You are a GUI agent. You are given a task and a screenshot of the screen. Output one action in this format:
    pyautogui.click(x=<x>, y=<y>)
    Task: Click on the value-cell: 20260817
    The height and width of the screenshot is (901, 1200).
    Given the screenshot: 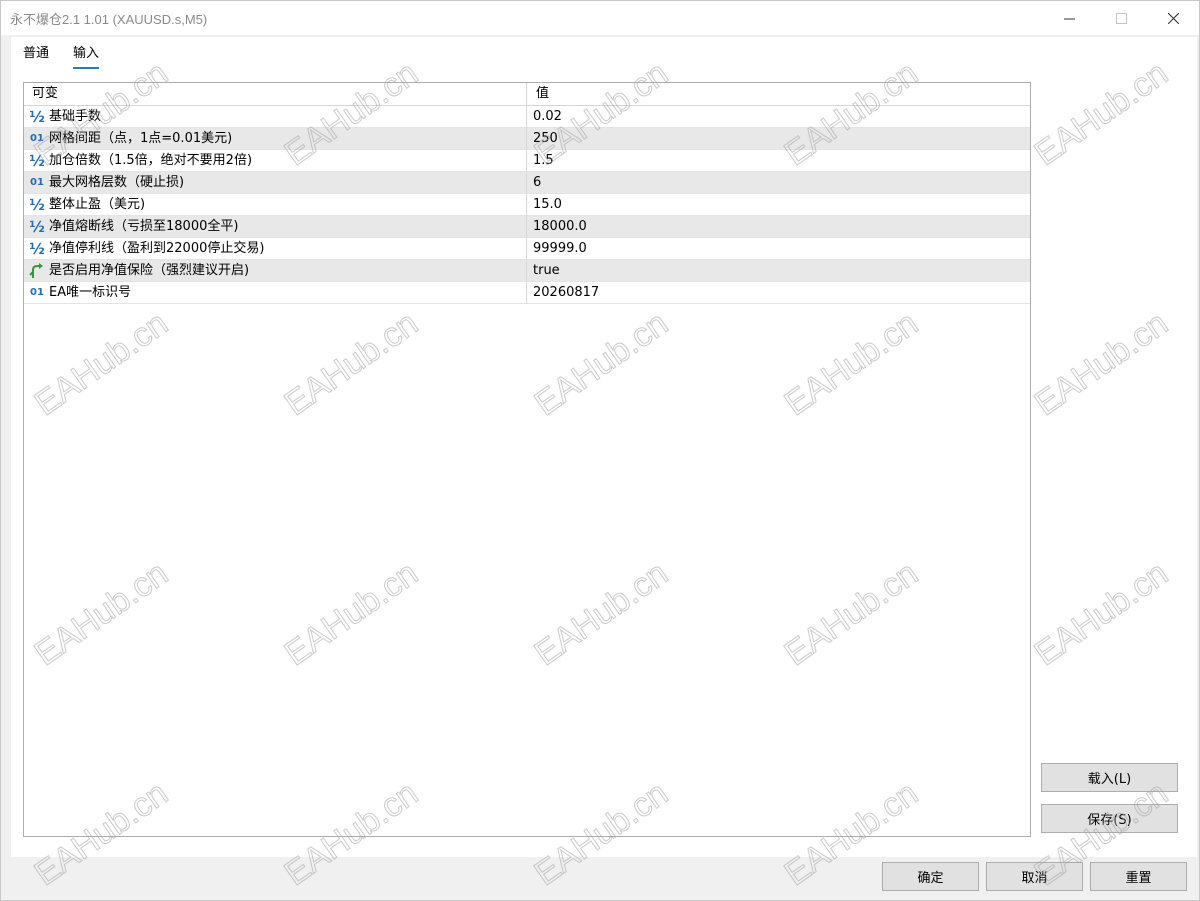 What is the action you would take?
    pyautogui.click(x=778, y=292)
    